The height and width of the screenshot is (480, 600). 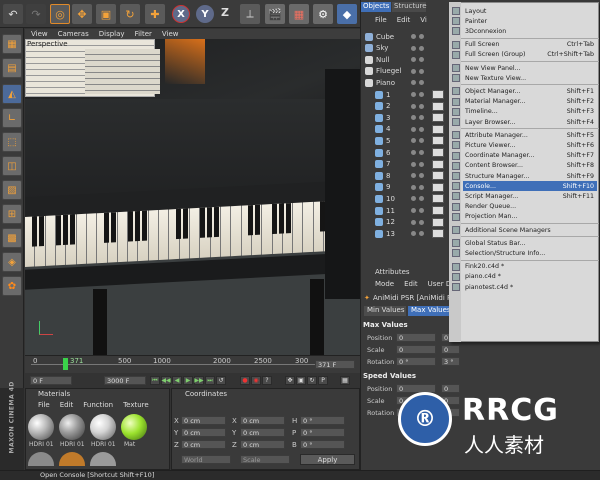 What do you see at coordinates (524, 55) in the screenshot?
I see `menu-item: Full Screen (Group) Ctrl+Shift+Tab` at bounding box center [524, 55].